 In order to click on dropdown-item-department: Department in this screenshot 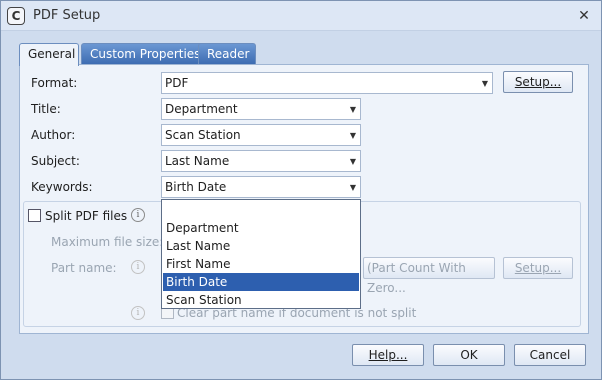, I will do `click(261, 228)`.